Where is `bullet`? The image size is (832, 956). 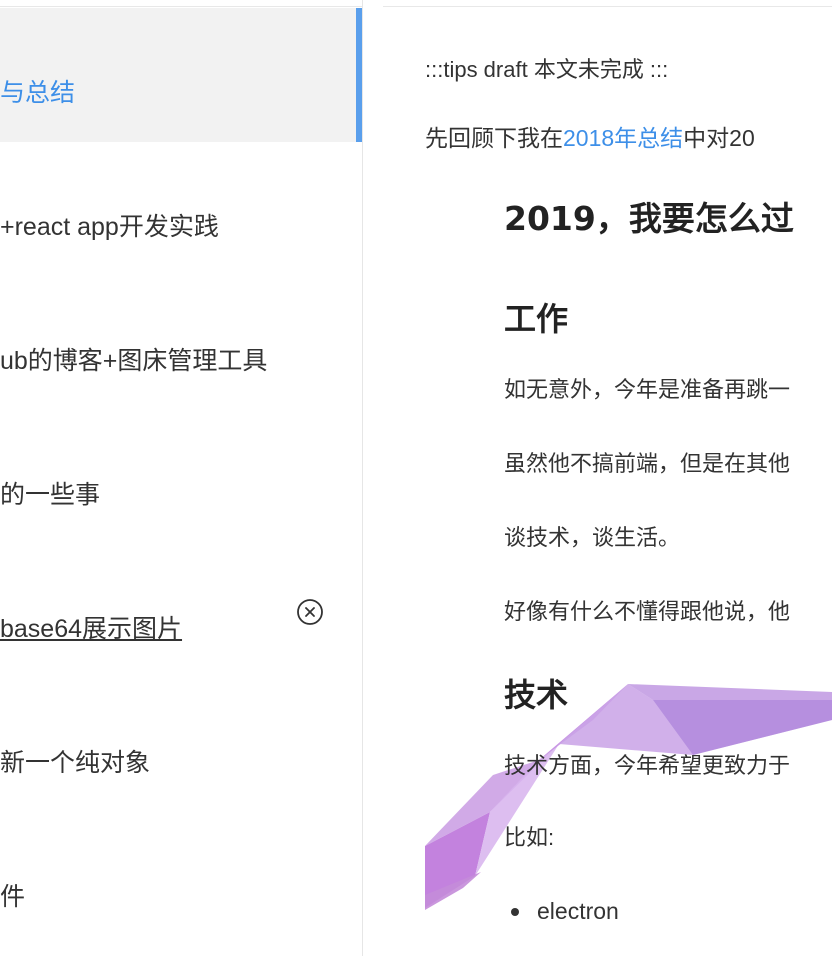
bullet is located at coordinates (515, 912).